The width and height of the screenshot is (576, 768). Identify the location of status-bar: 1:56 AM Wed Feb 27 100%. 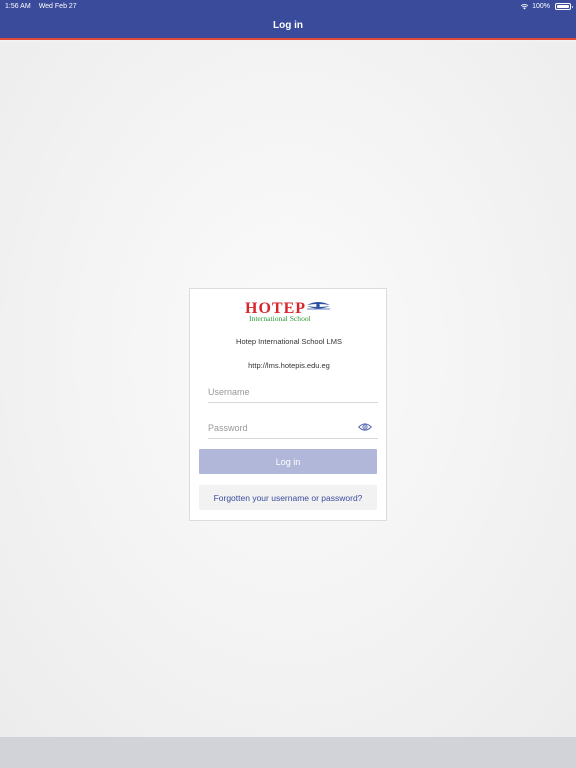
(288, 6).